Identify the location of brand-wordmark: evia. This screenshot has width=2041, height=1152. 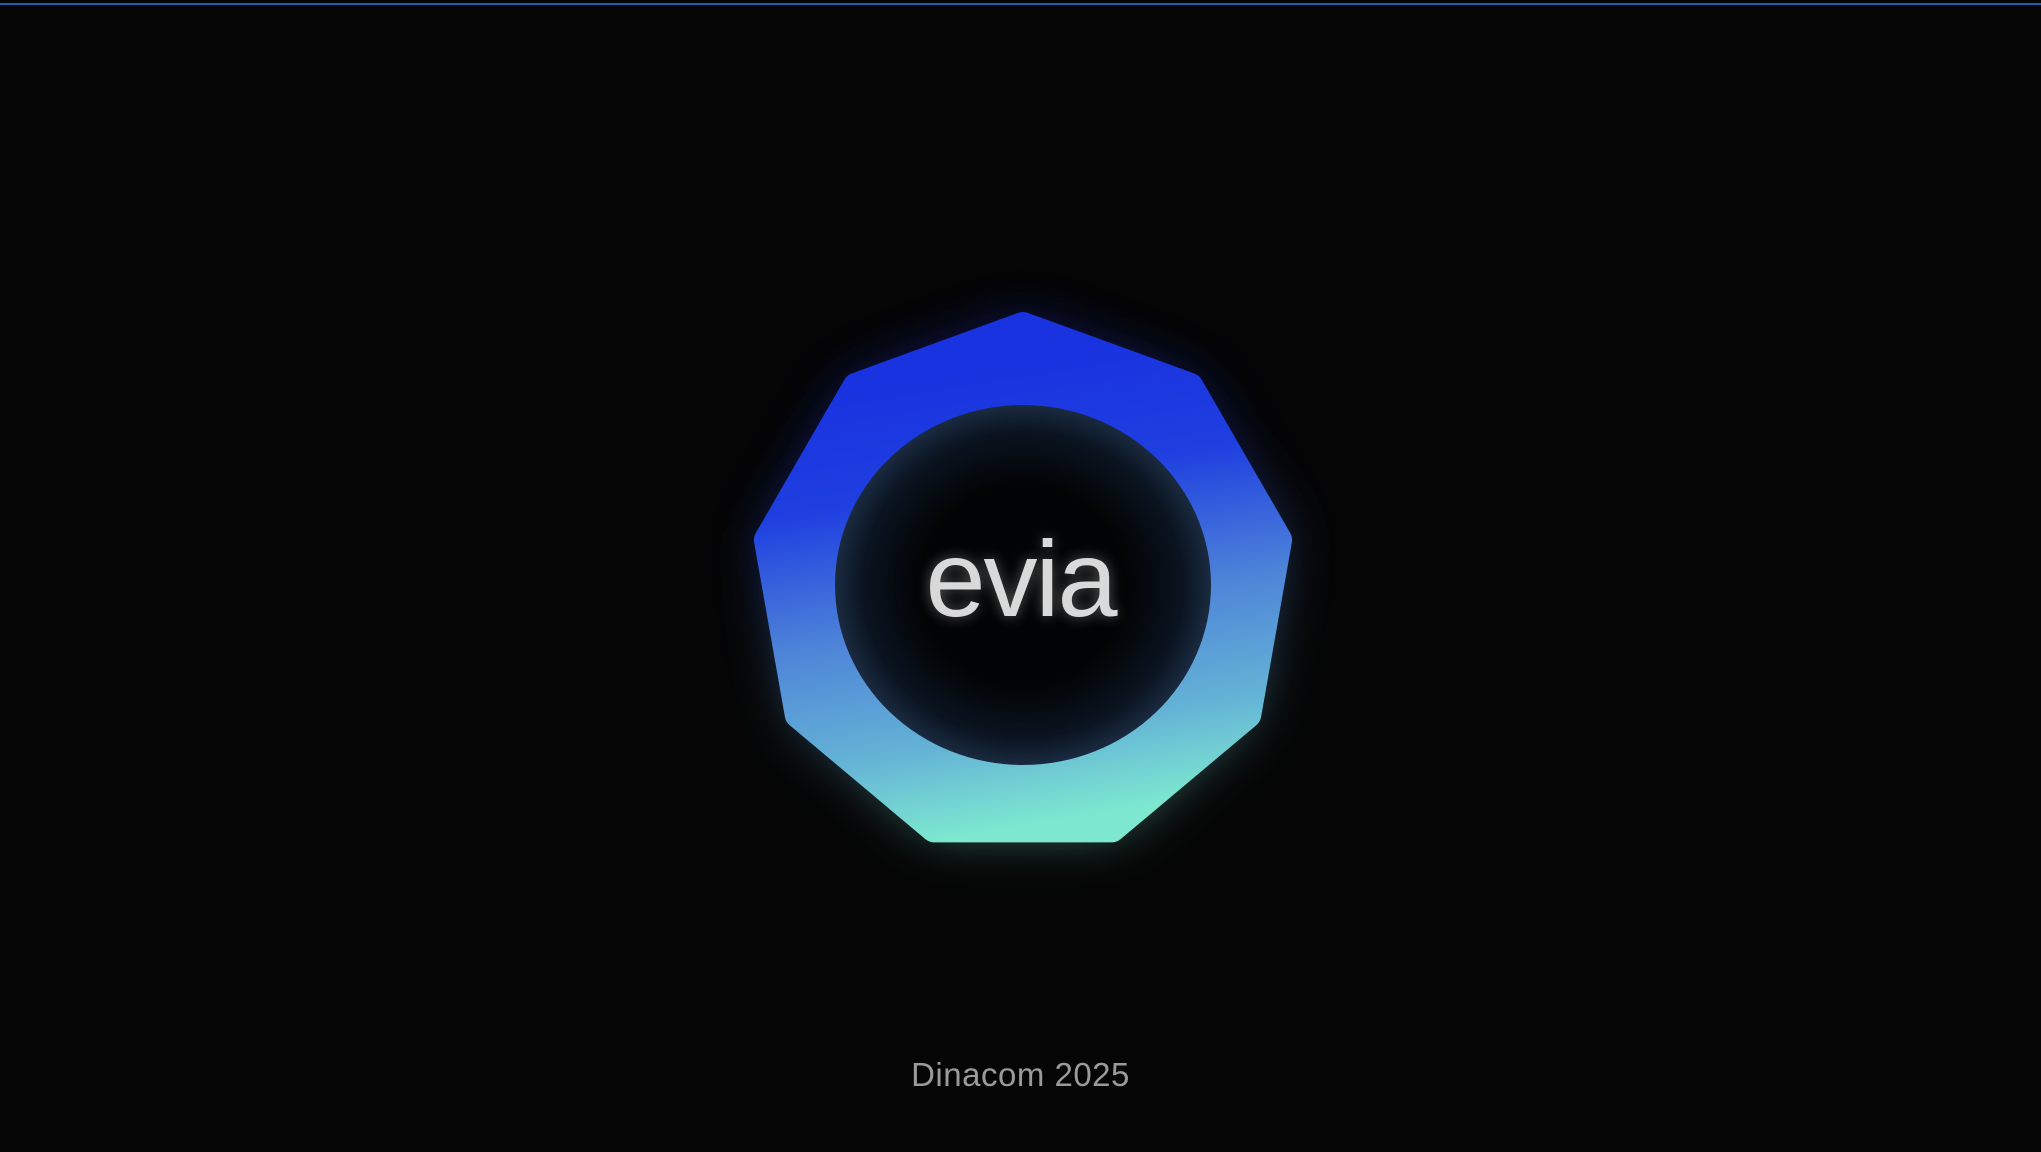
(1021, 578).